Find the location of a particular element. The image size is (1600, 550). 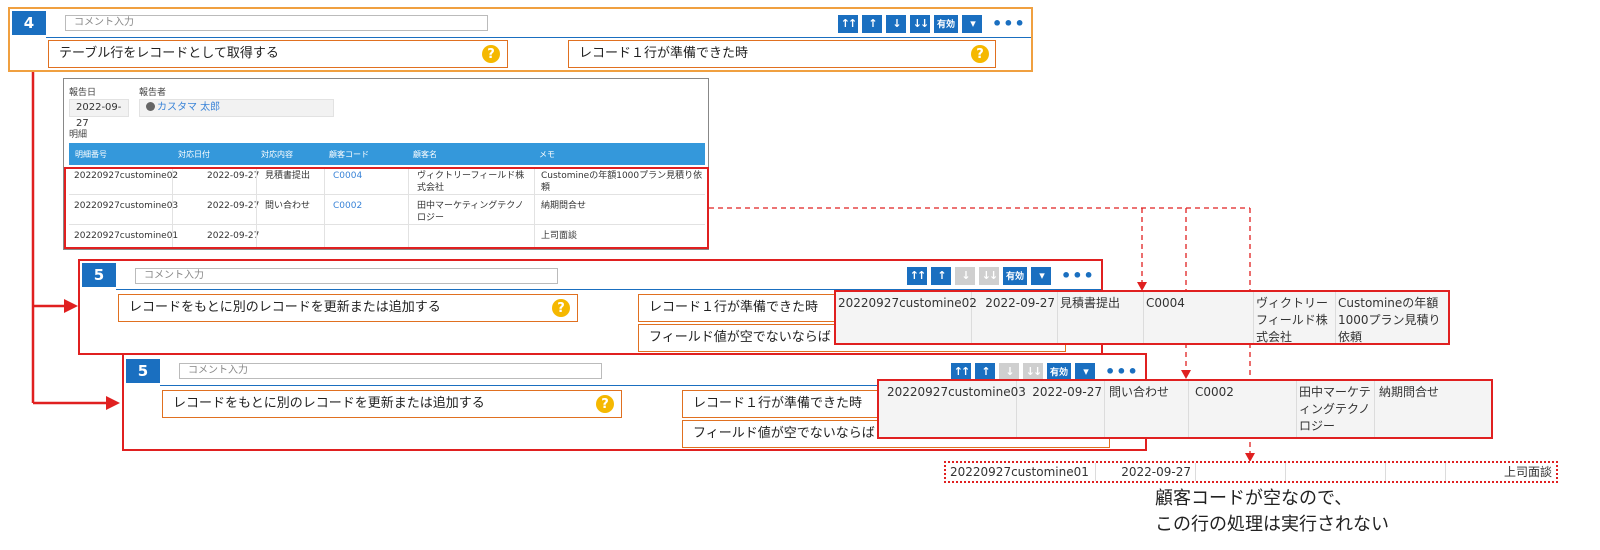

cell-memo: 納期問合せ is located at coordinates (1409, 392).